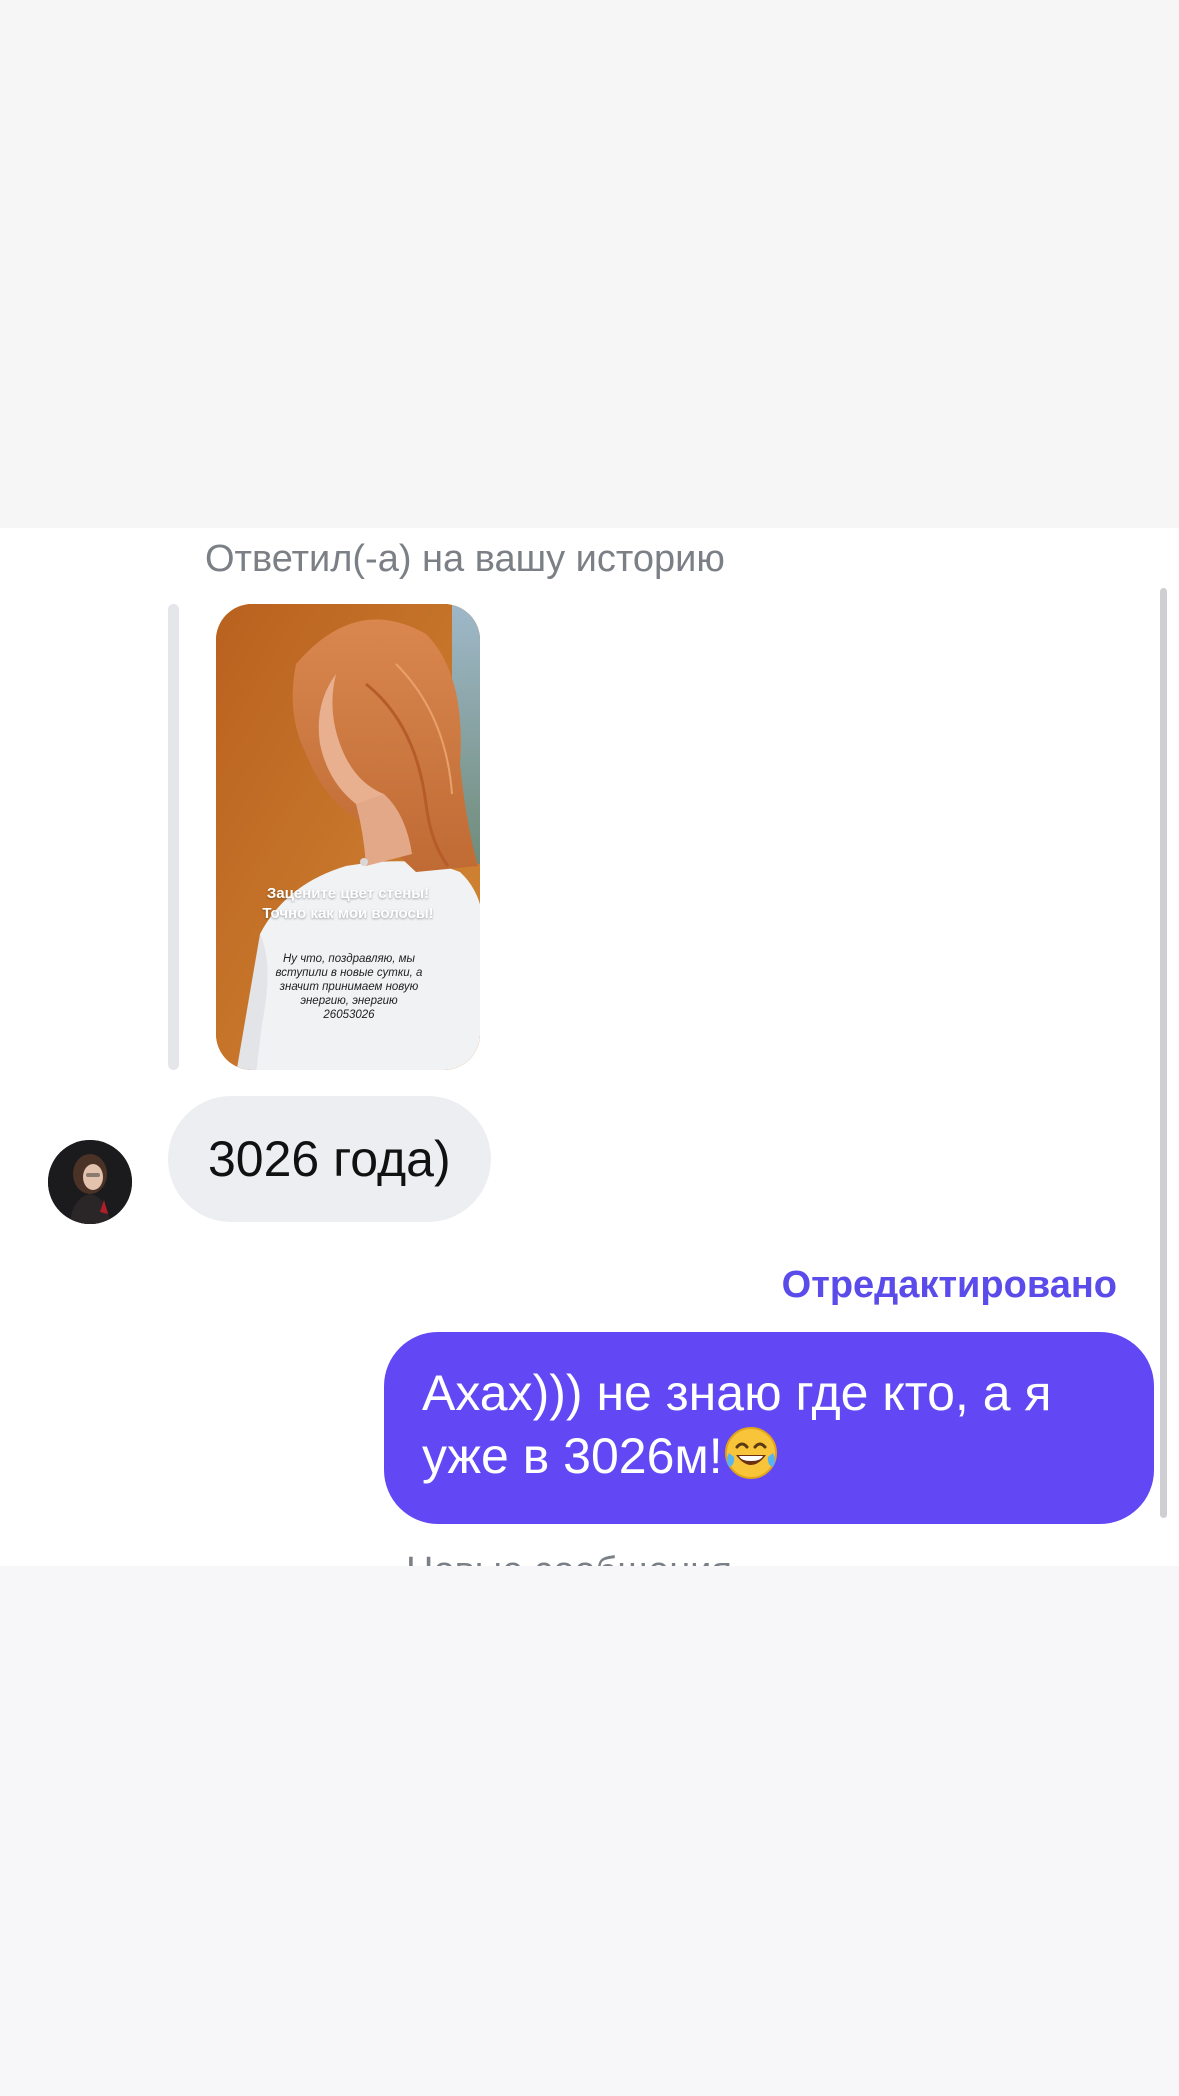 This screenshot has height=2096, width=1179. Describe the element at coordinates (349, 959) in the screenshot. I see `story-body-line: Ну что, поздравляю, мы` at that location.